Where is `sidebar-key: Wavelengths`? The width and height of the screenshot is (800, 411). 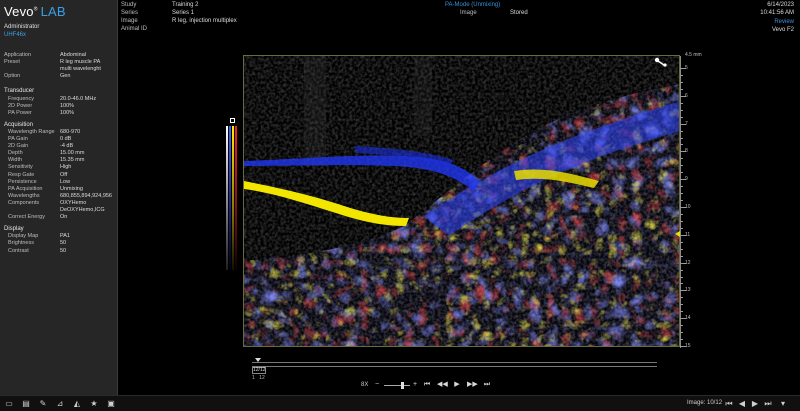
sidebar-key: Wavelengths is located at coordinates (24, 195).